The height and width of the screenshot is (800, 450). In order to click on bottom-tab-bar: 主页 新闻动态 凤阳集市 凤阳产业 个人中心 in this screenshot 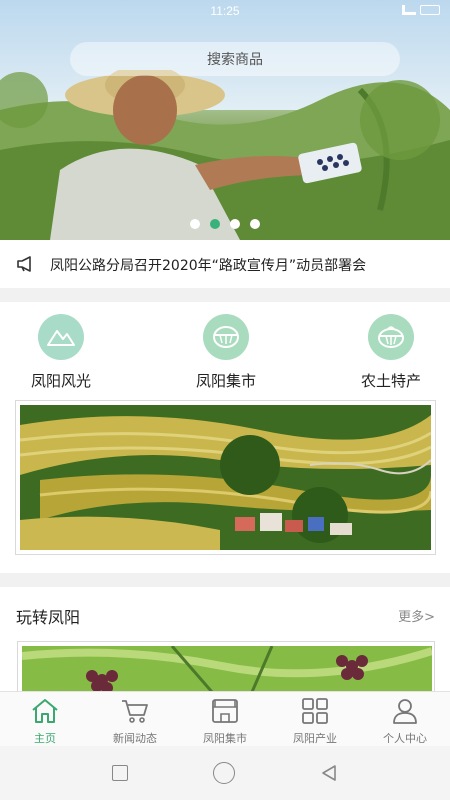, I will do `click(225, 718)`.